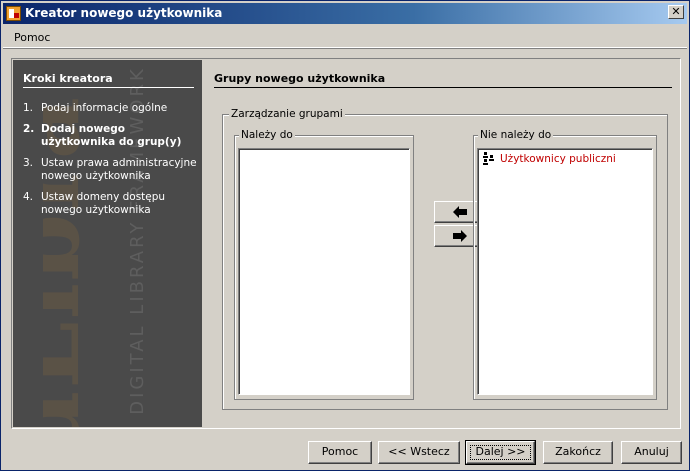  I want to click on group-box-label: Zarządzanie grupami, so click(287, 114).